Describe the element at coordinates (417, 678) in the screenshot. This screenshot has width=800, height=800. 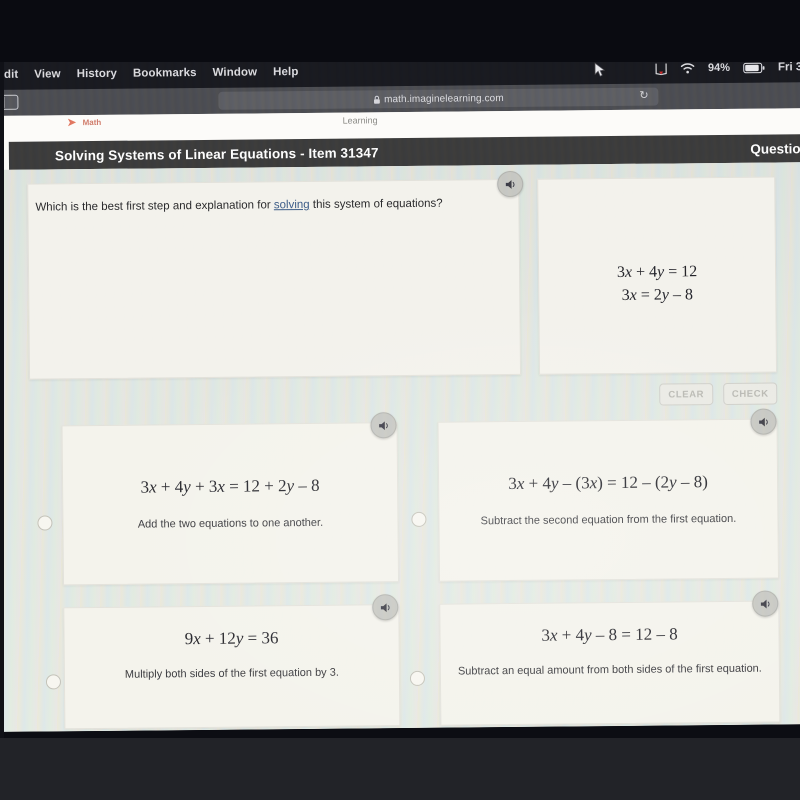
I see `answer-d-radio` at that location.